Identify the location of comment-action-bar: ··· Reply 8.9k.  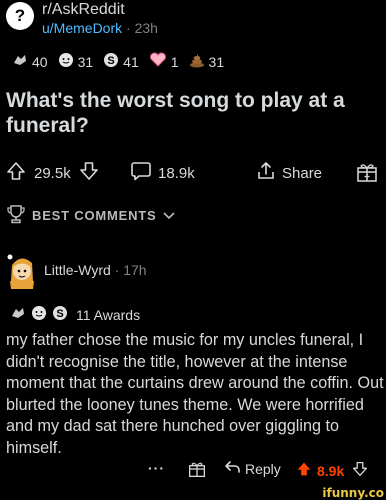
(193, 470).